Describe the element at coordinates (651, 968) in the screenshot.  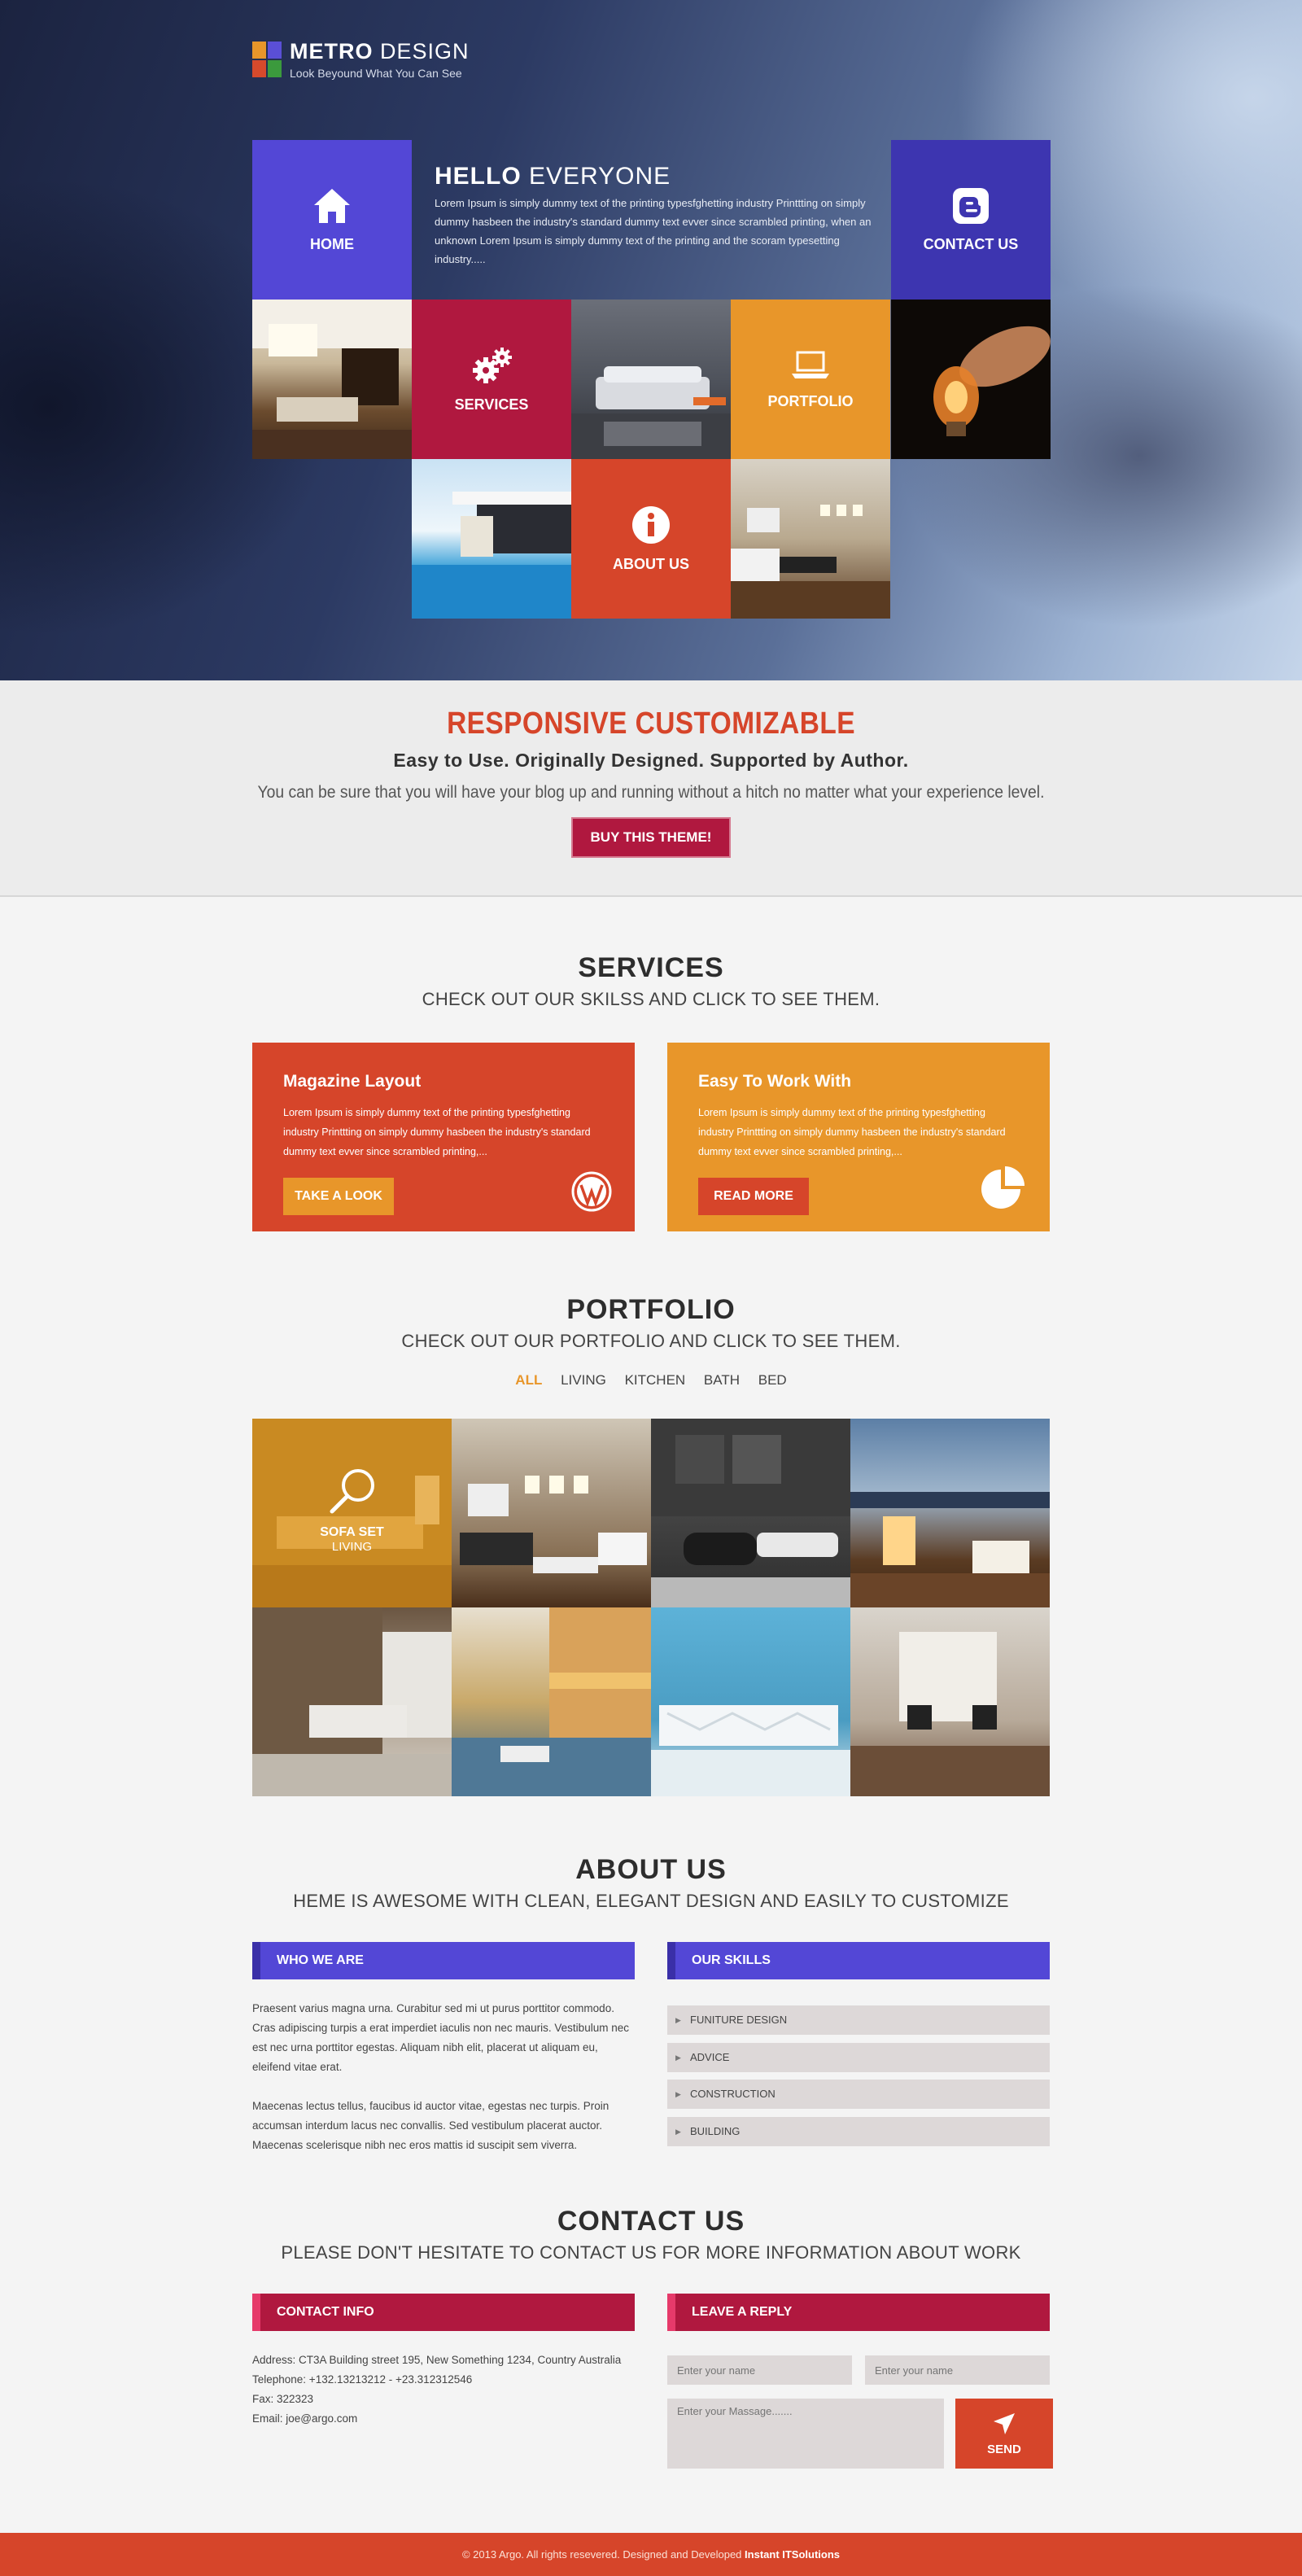
I see `services-title: SERVICES` at that location.